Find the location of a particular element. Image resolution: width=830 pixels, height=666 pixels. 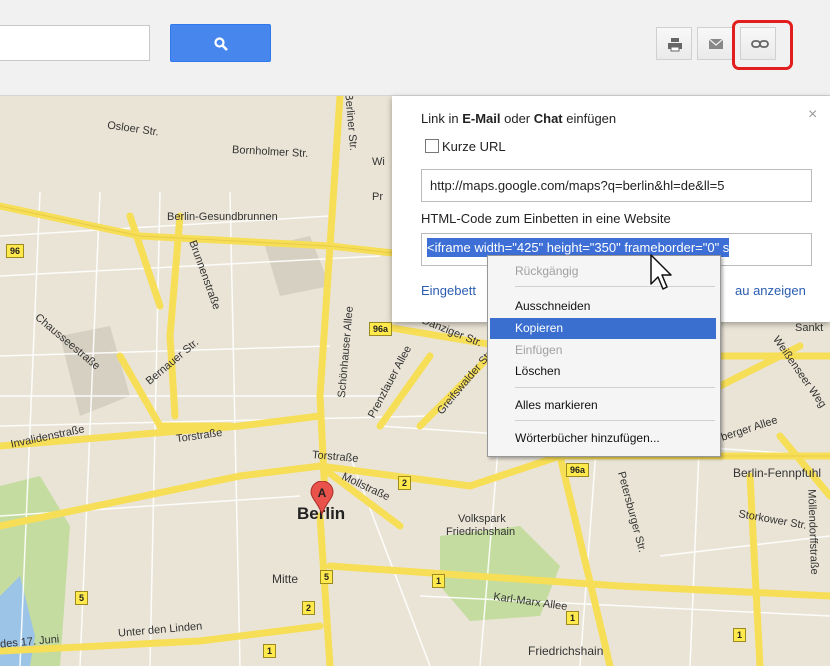

district-label: Sankt is located at coordinates (809, 328).